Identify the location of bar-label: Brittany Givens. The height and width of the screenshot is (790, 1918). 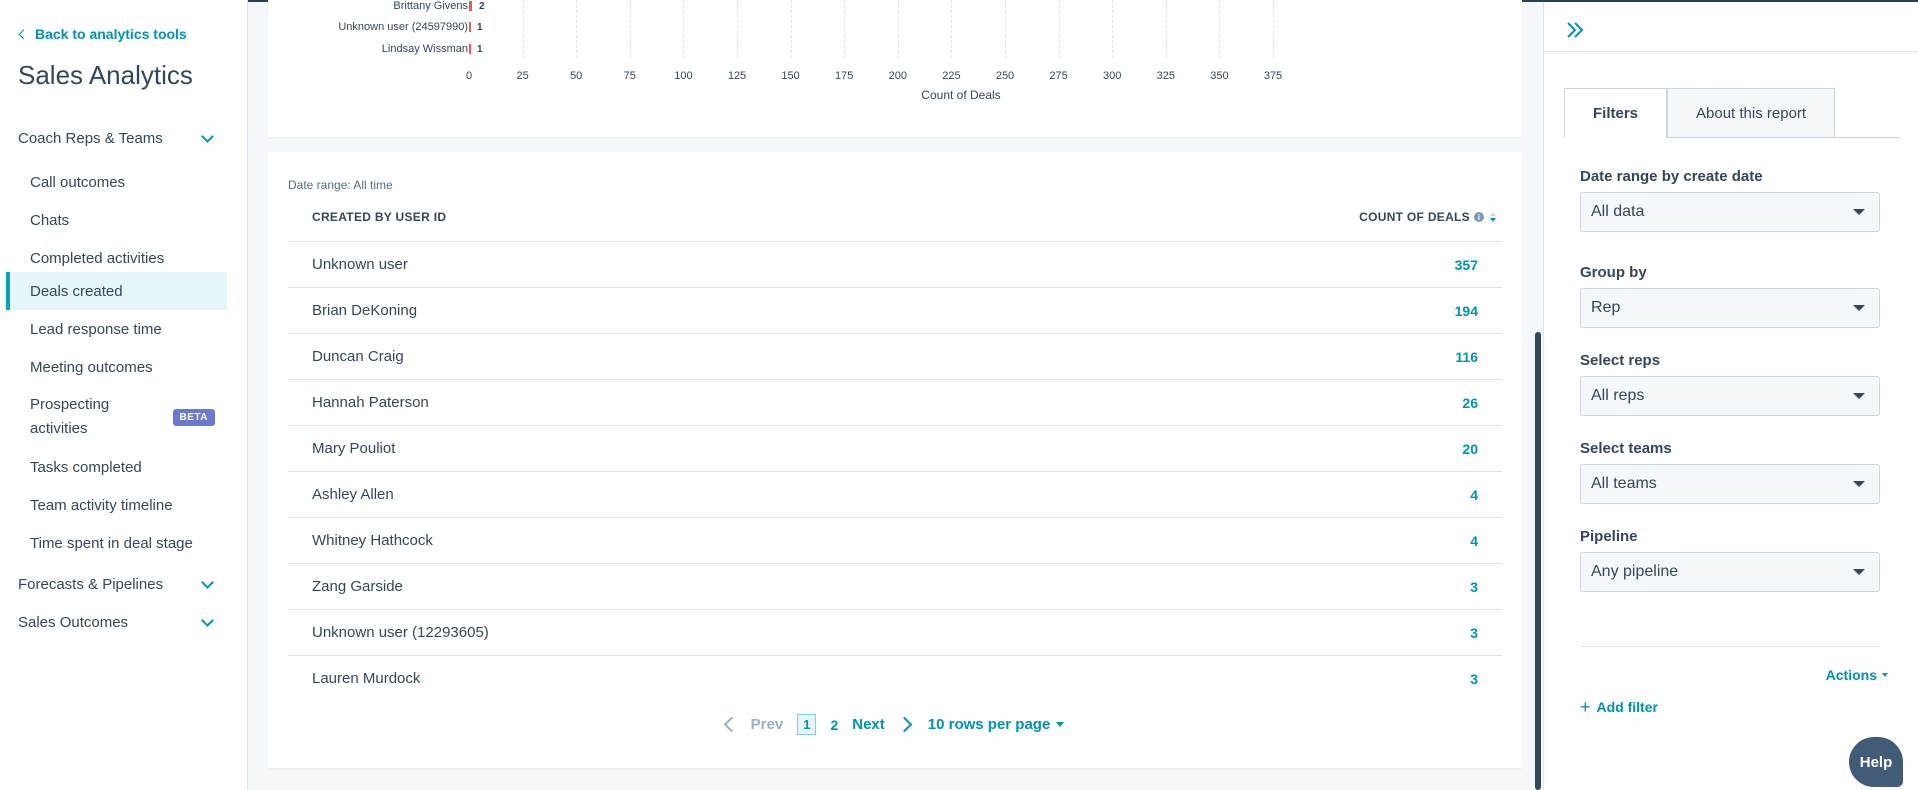
(430, 6).